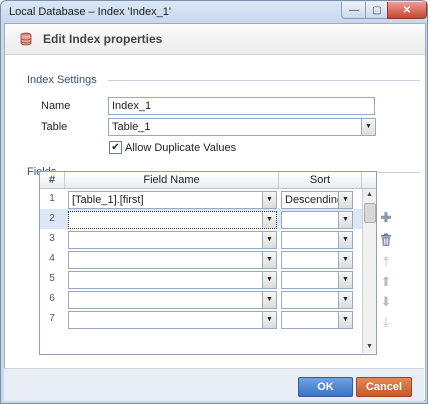 The height and width of the screenshot is (404, 428). I want to click on maximize-button: ▢, so click(377, 10).